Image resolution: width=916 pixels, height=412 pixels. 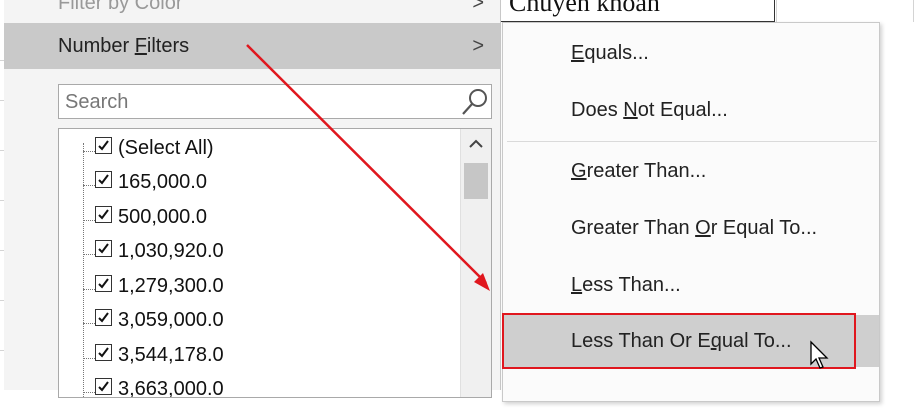 I want to click on list-item-label: 3,059,000.0, so click(x=171, y=320).